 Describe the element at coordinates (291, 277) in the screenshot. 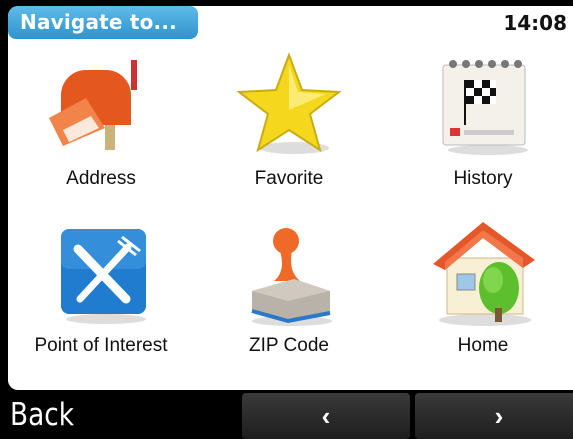

I see `stamp-icon` at that location.